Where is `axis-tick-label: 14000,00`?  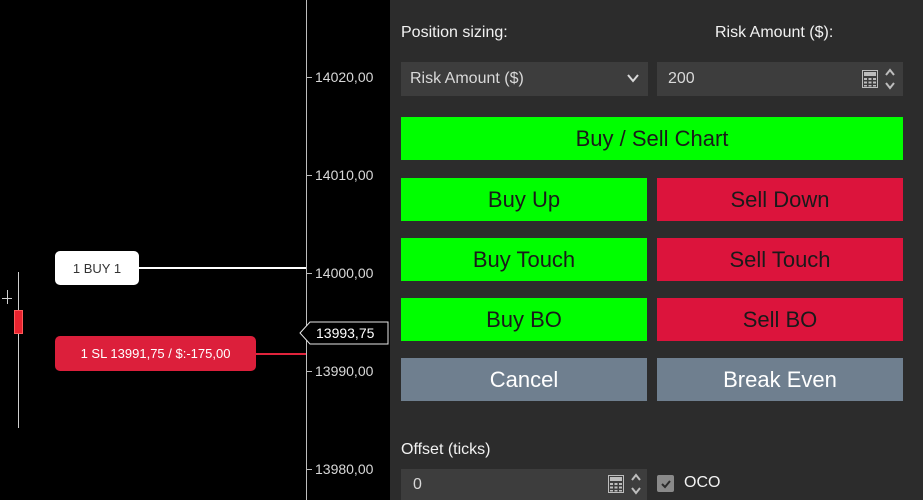 axis-tick-label: 14000,00 is located at coordinates (344, 273).